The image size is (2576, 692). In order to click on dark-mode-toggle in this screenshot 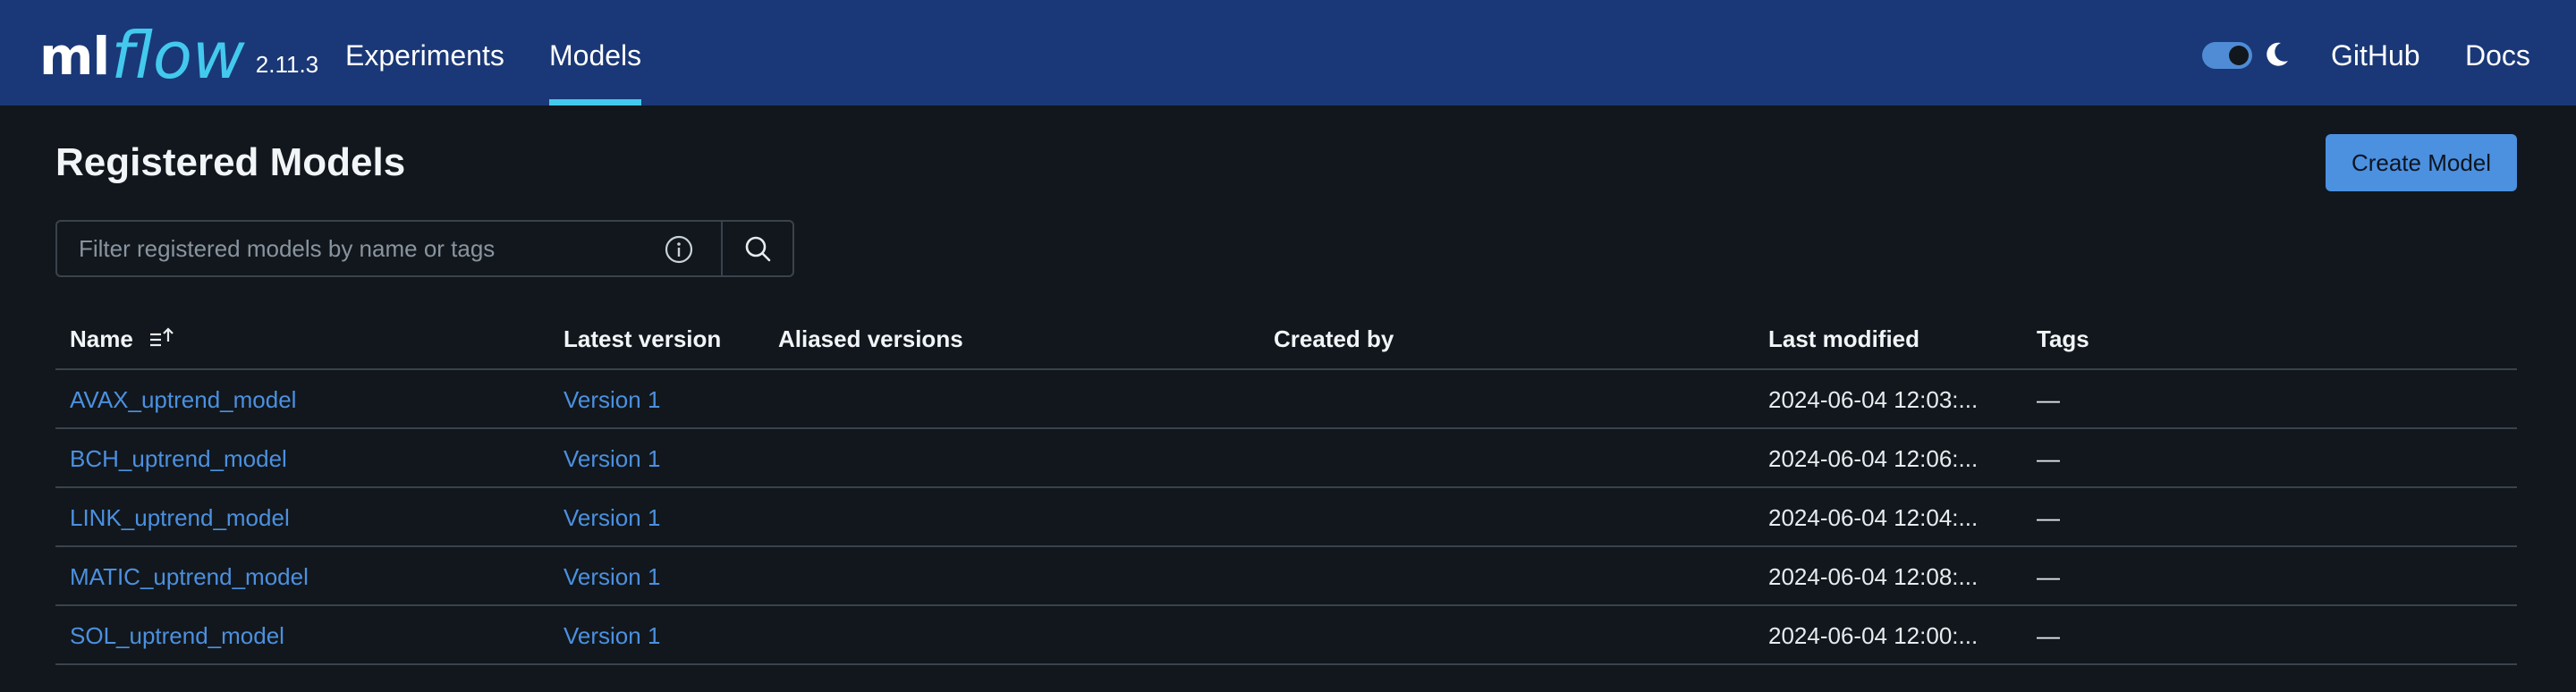, I will do `click(2227, 56)`.